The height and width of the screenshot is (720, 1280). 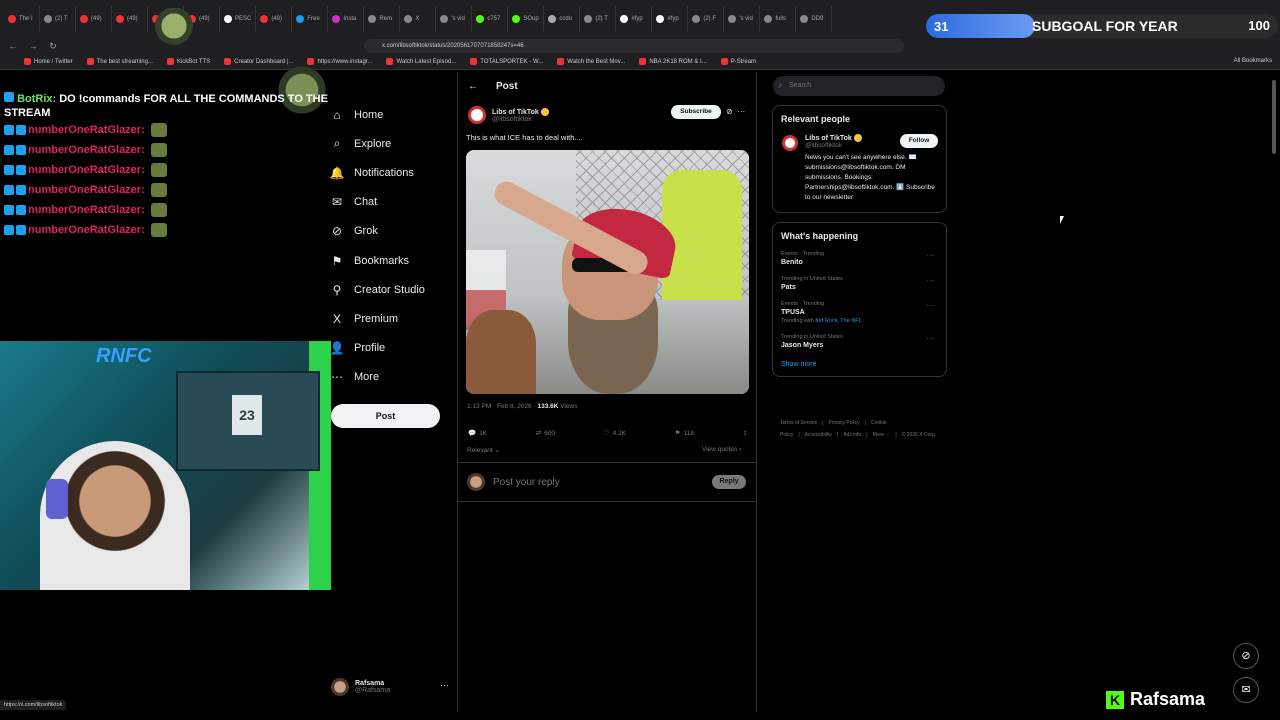 What do you see at coordinates (882, 435) in the screenshot?
I see `footer-link: More ···` at bounding box center [882, 435].